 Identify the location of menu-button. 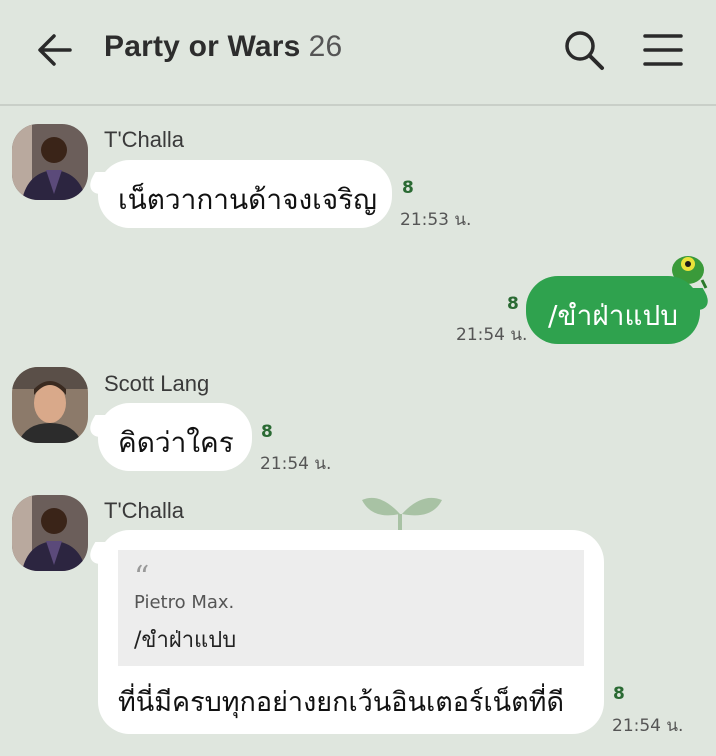
(663, 50).